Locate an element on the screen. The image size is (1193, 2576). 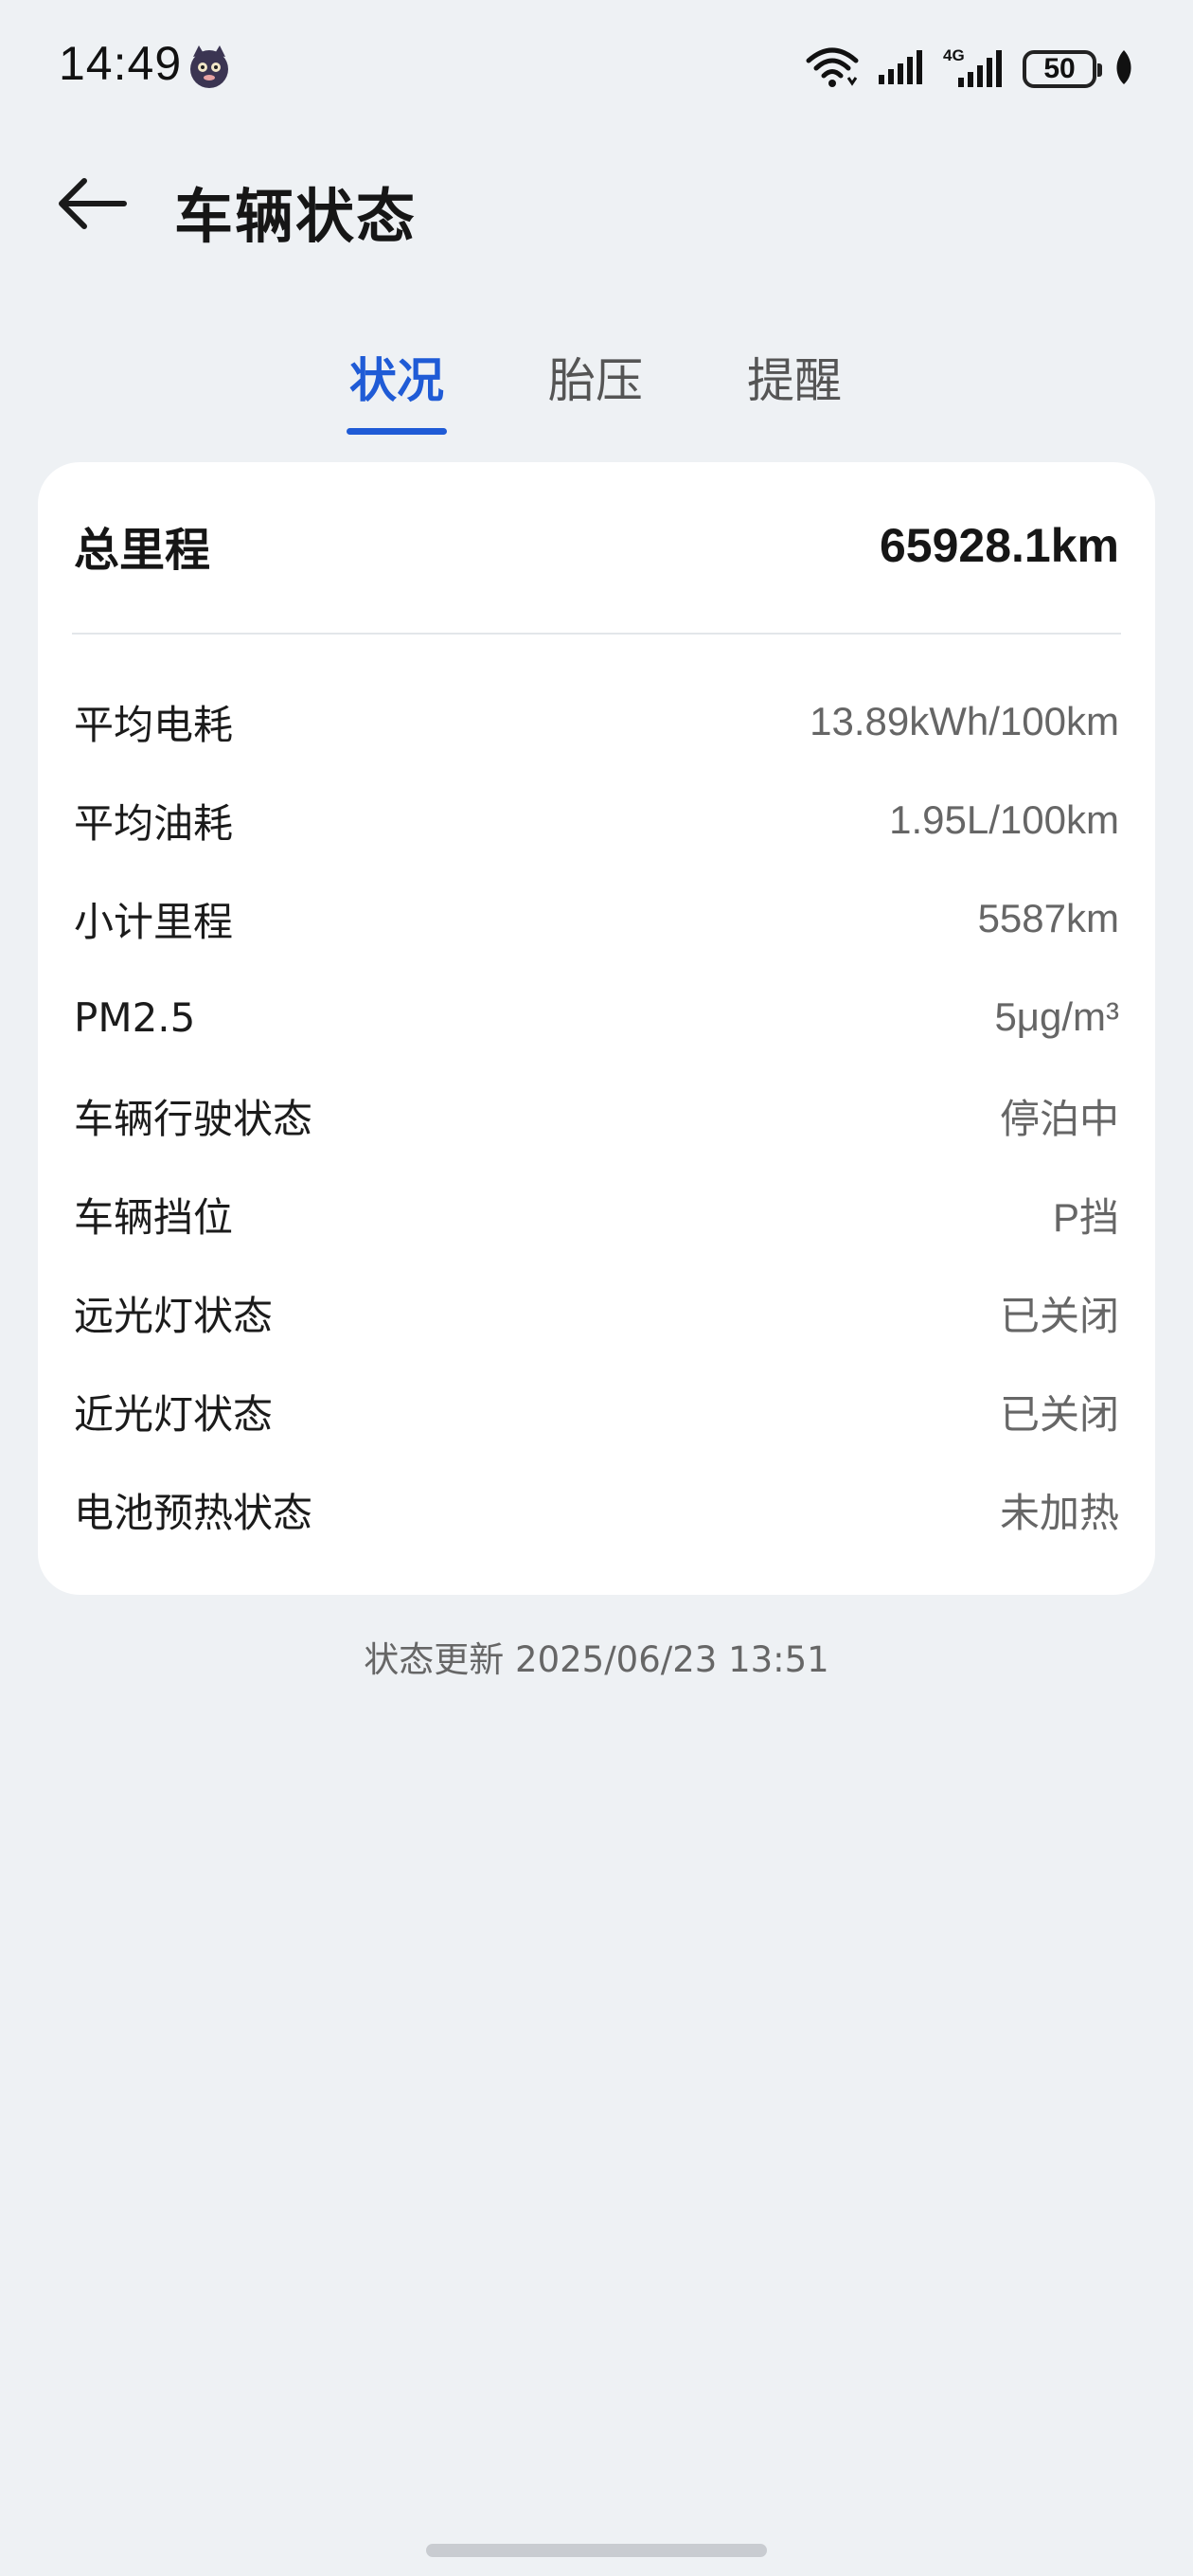
row-value: 5587km is located at coordinates (1048, 918).